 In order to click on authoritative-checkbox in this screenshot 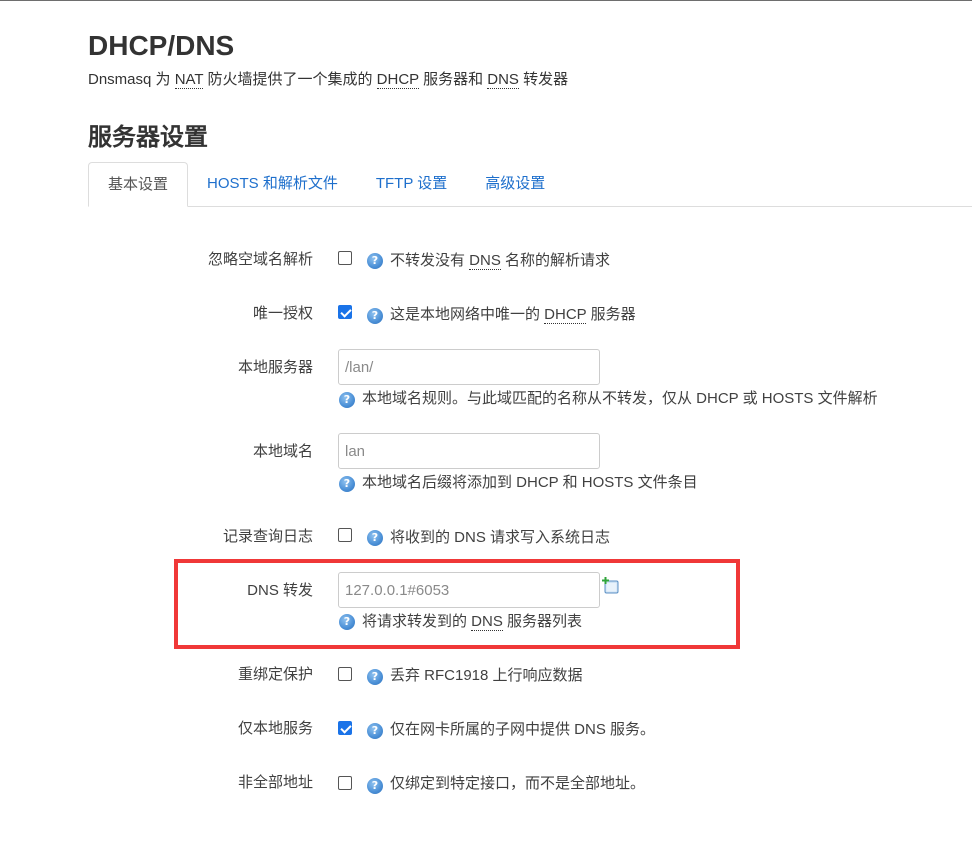, I will do `click(345, 312)`.